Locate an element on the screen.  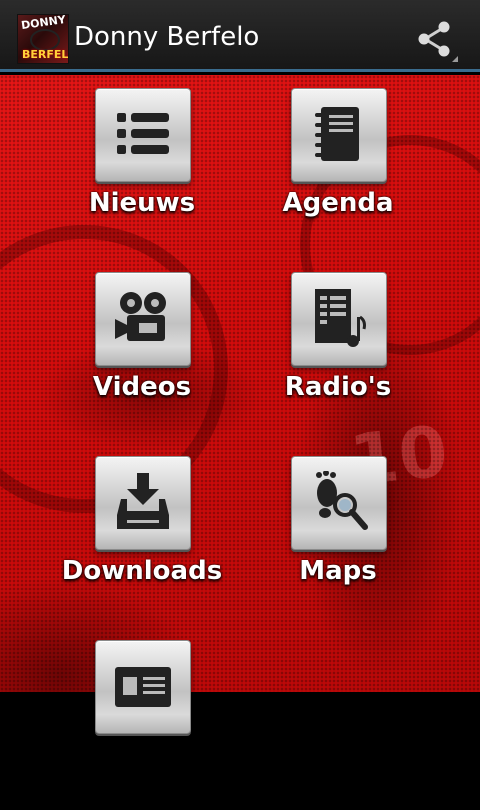
contact-card-icon is located at coordinates (143, 687).